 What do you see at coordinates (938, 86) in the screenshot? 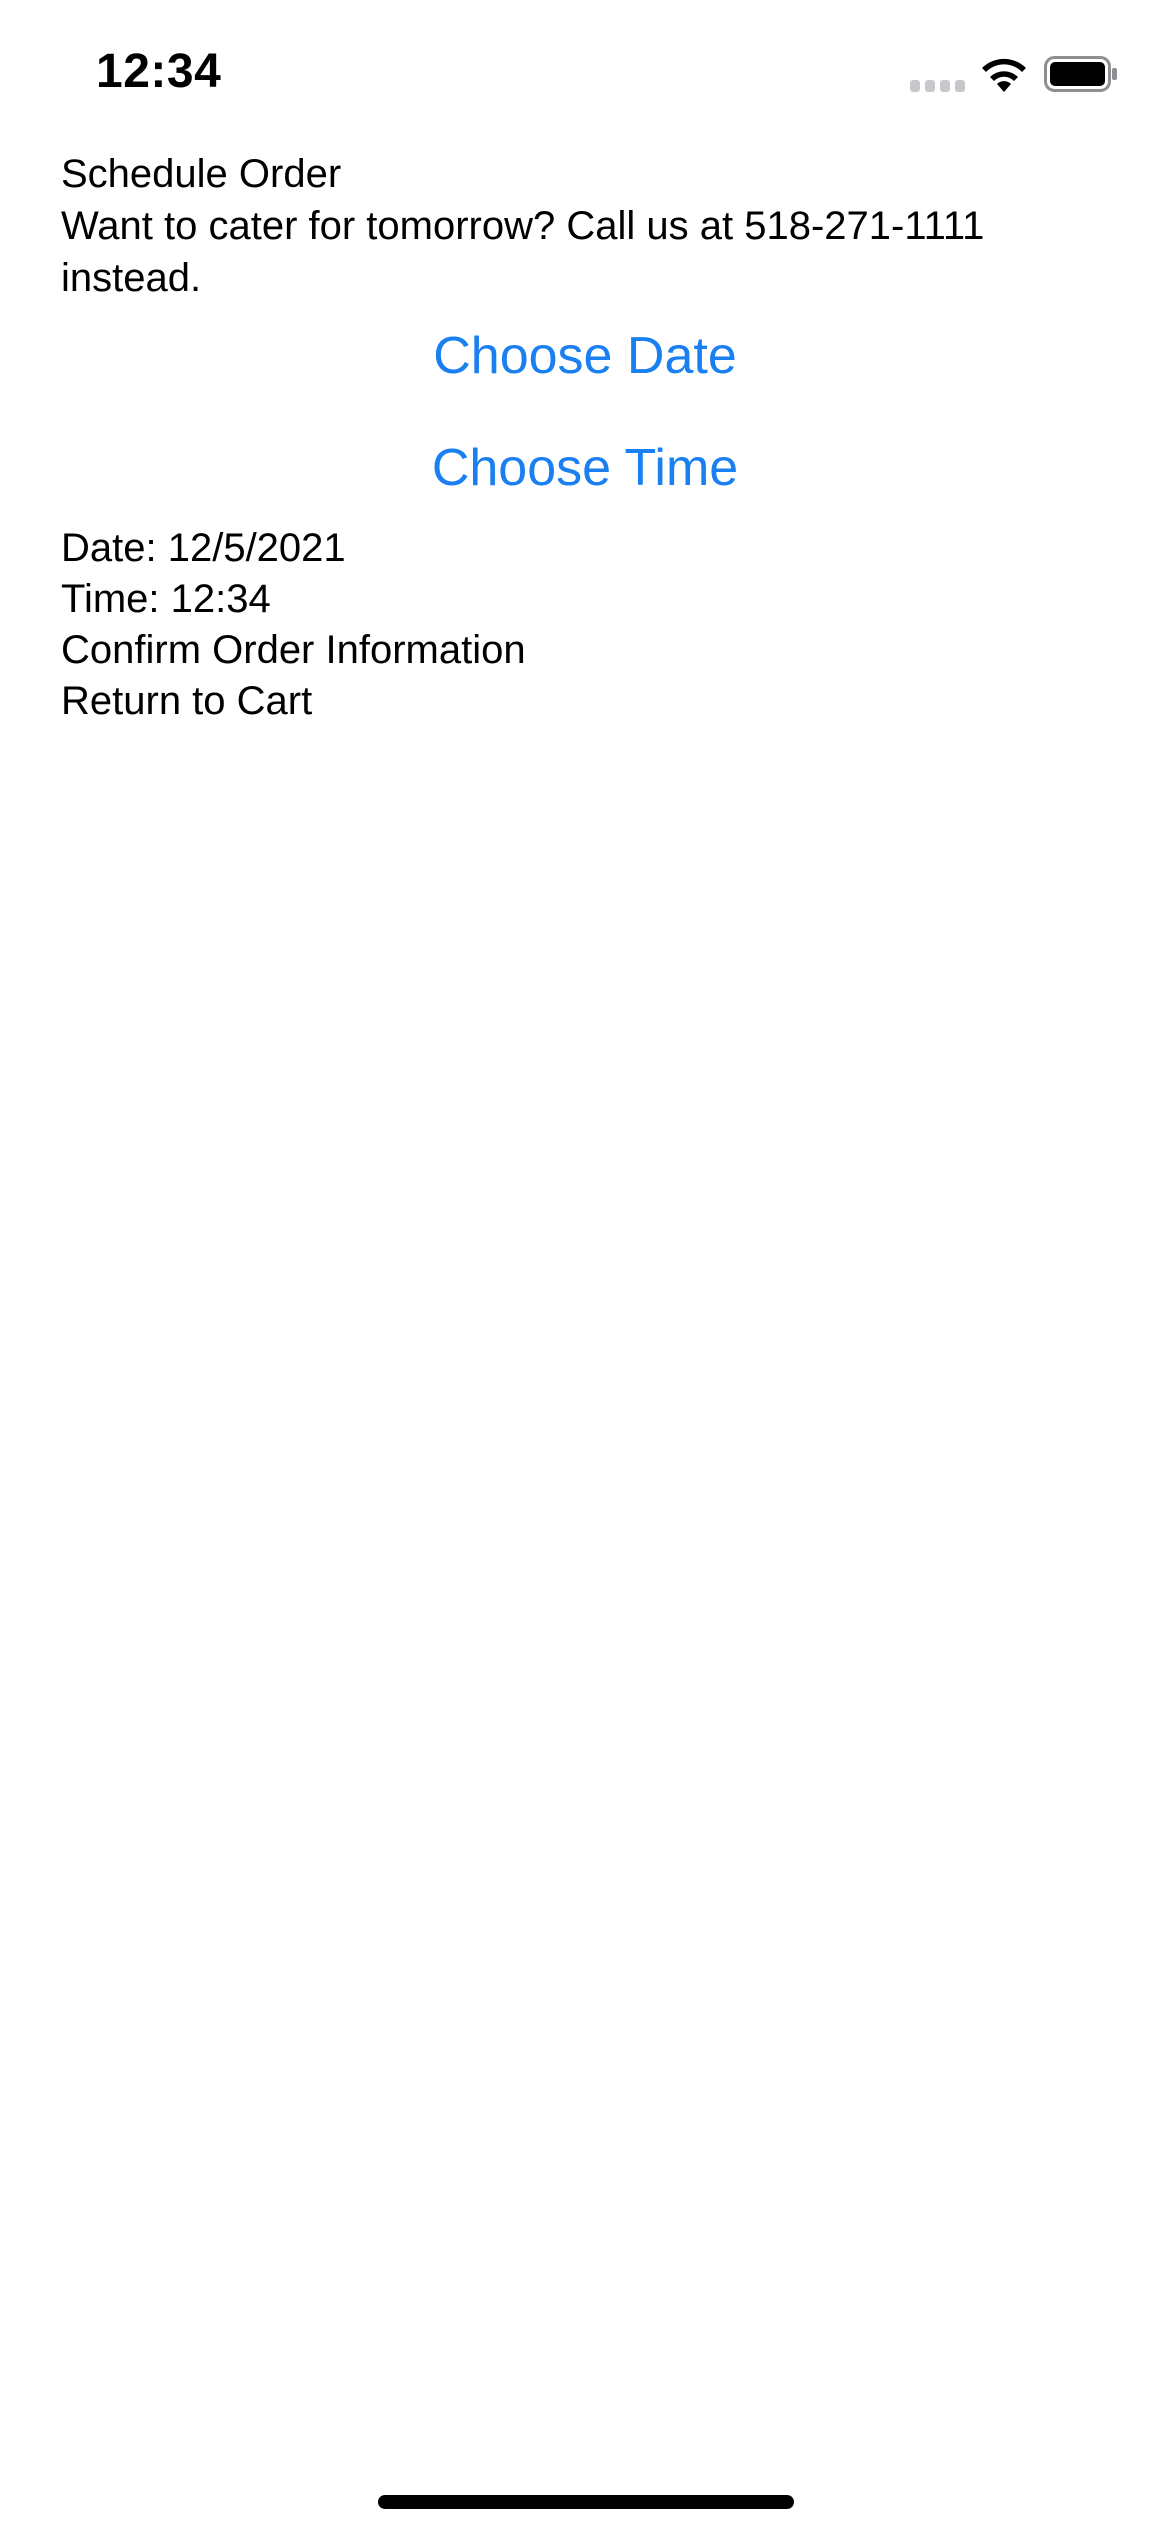
I see `cellular-signal-icon` at bounding box center [938, 86].